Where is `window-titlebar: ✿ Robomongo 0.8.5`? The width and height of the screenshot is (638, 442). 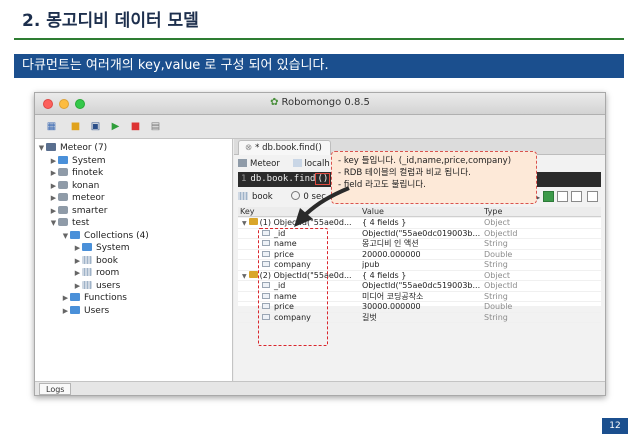
window-titlebar: ✿ Robomongo 0.8.5 is located at coordinates (320, 104).